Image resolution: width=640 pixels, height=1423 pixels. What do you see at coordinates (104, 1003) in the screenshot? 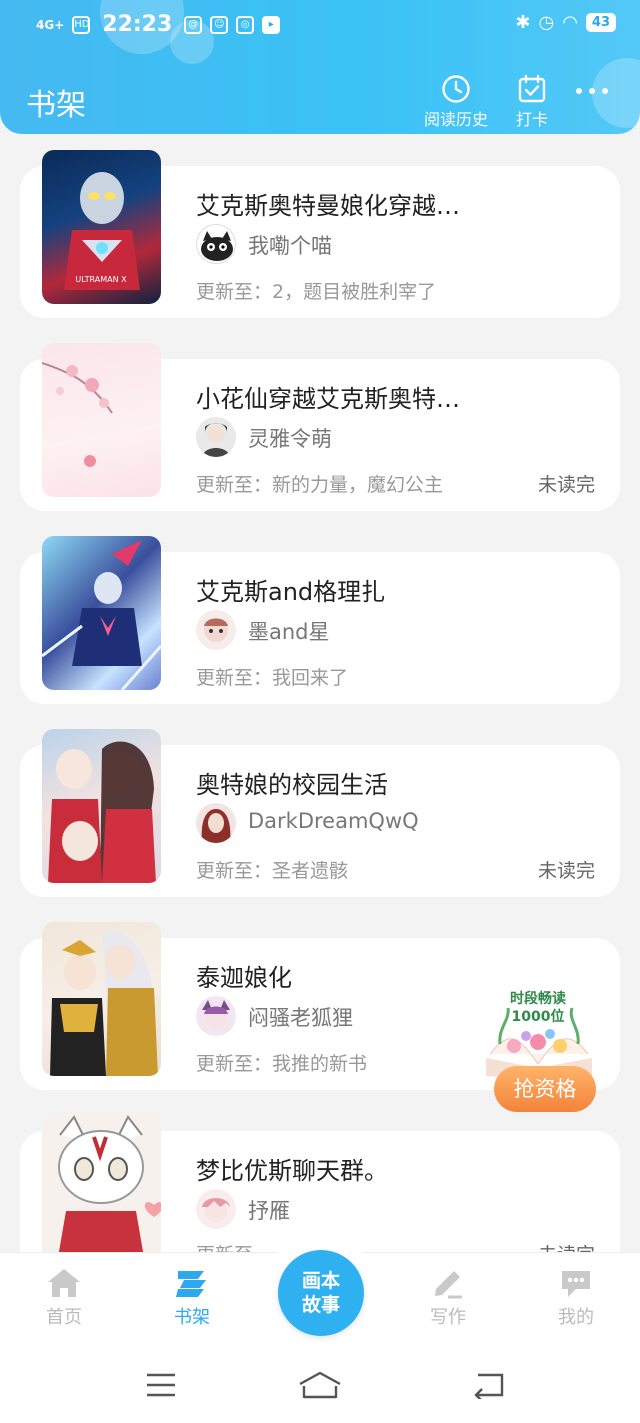
I see `cover-art-gold-knights` at bounding box center [104, 1003].